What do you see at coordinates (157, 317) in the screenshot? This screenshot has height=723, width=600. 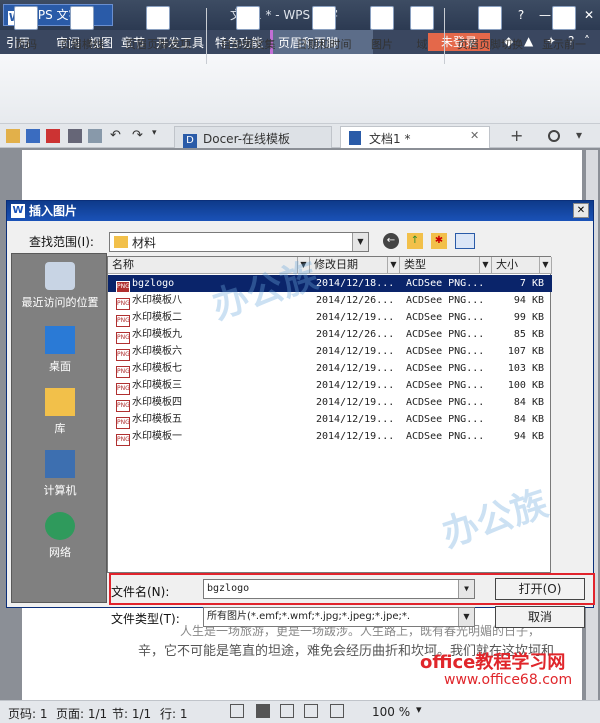 I see `file-name: 水印模板二` at bounding box center [157, 317].